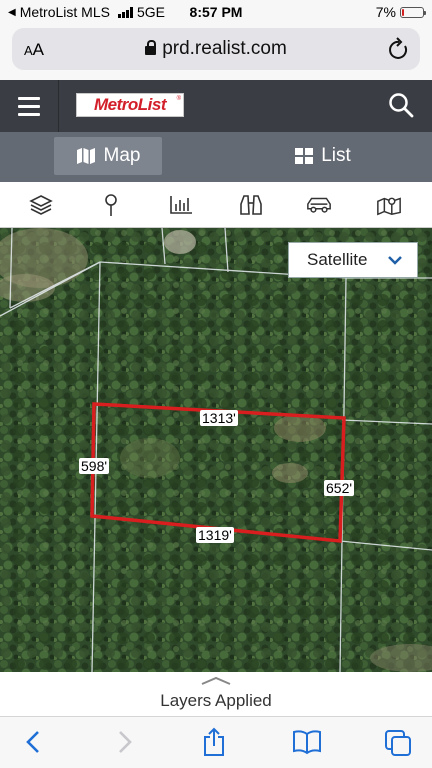  I want to click on logo-mark: ®, so click(178, 99).